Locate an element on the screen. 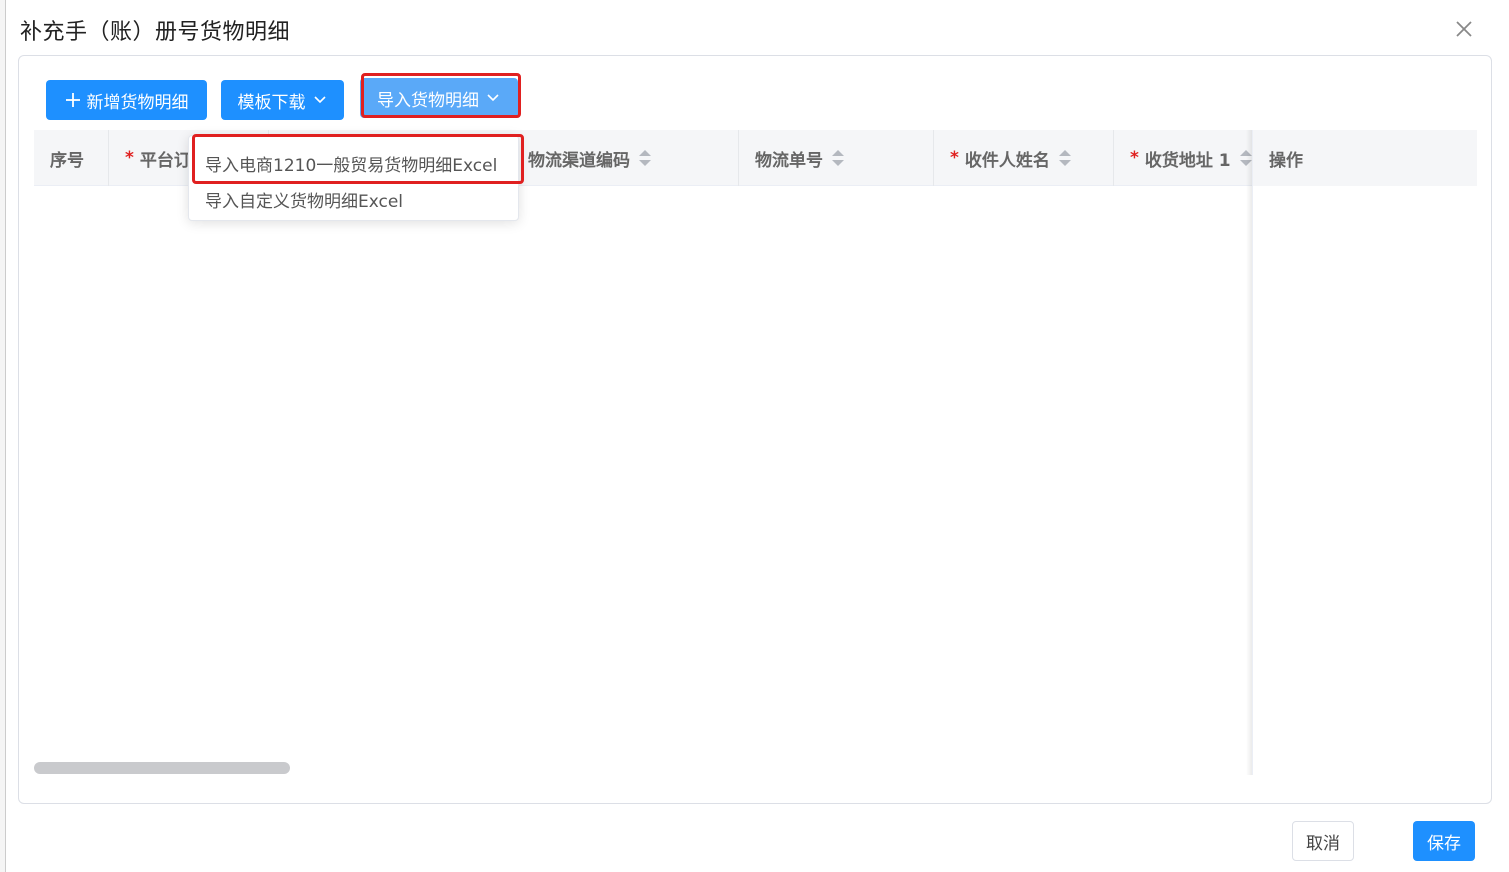 This screenshot has height=872, width=1509. column-header-label: 收货地址 1 is located at coordinates (1187, 160).